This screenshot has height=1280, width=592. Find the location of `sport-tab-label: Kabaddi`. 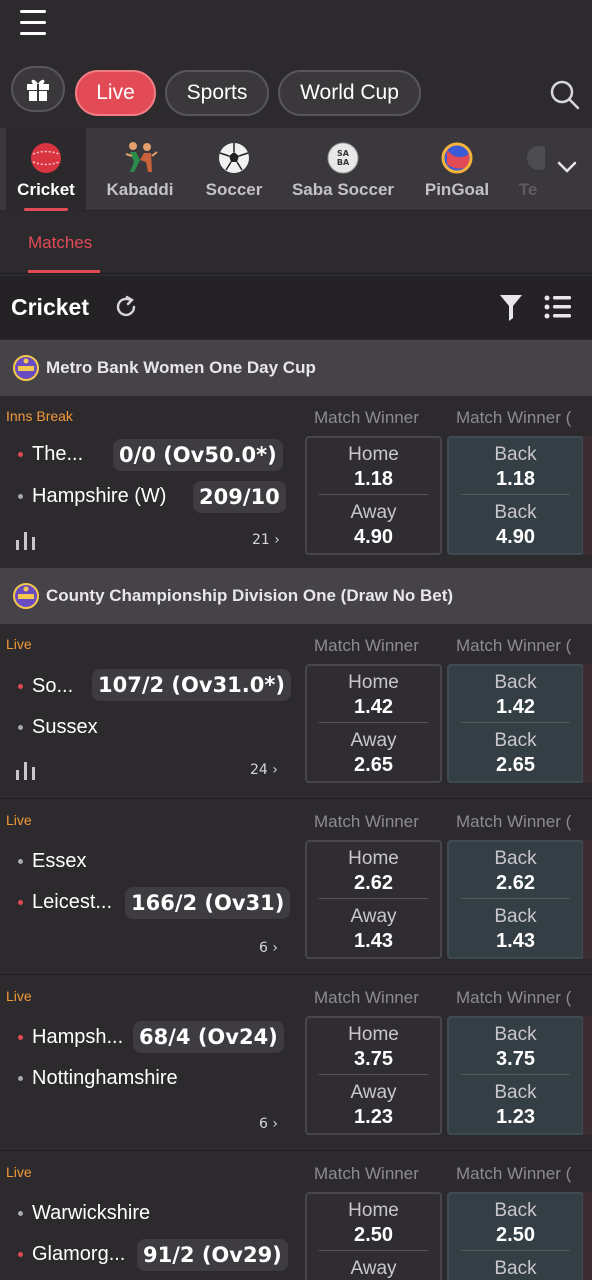

sport-tab-label: Kabaddi is located at coordinates (140, 189).